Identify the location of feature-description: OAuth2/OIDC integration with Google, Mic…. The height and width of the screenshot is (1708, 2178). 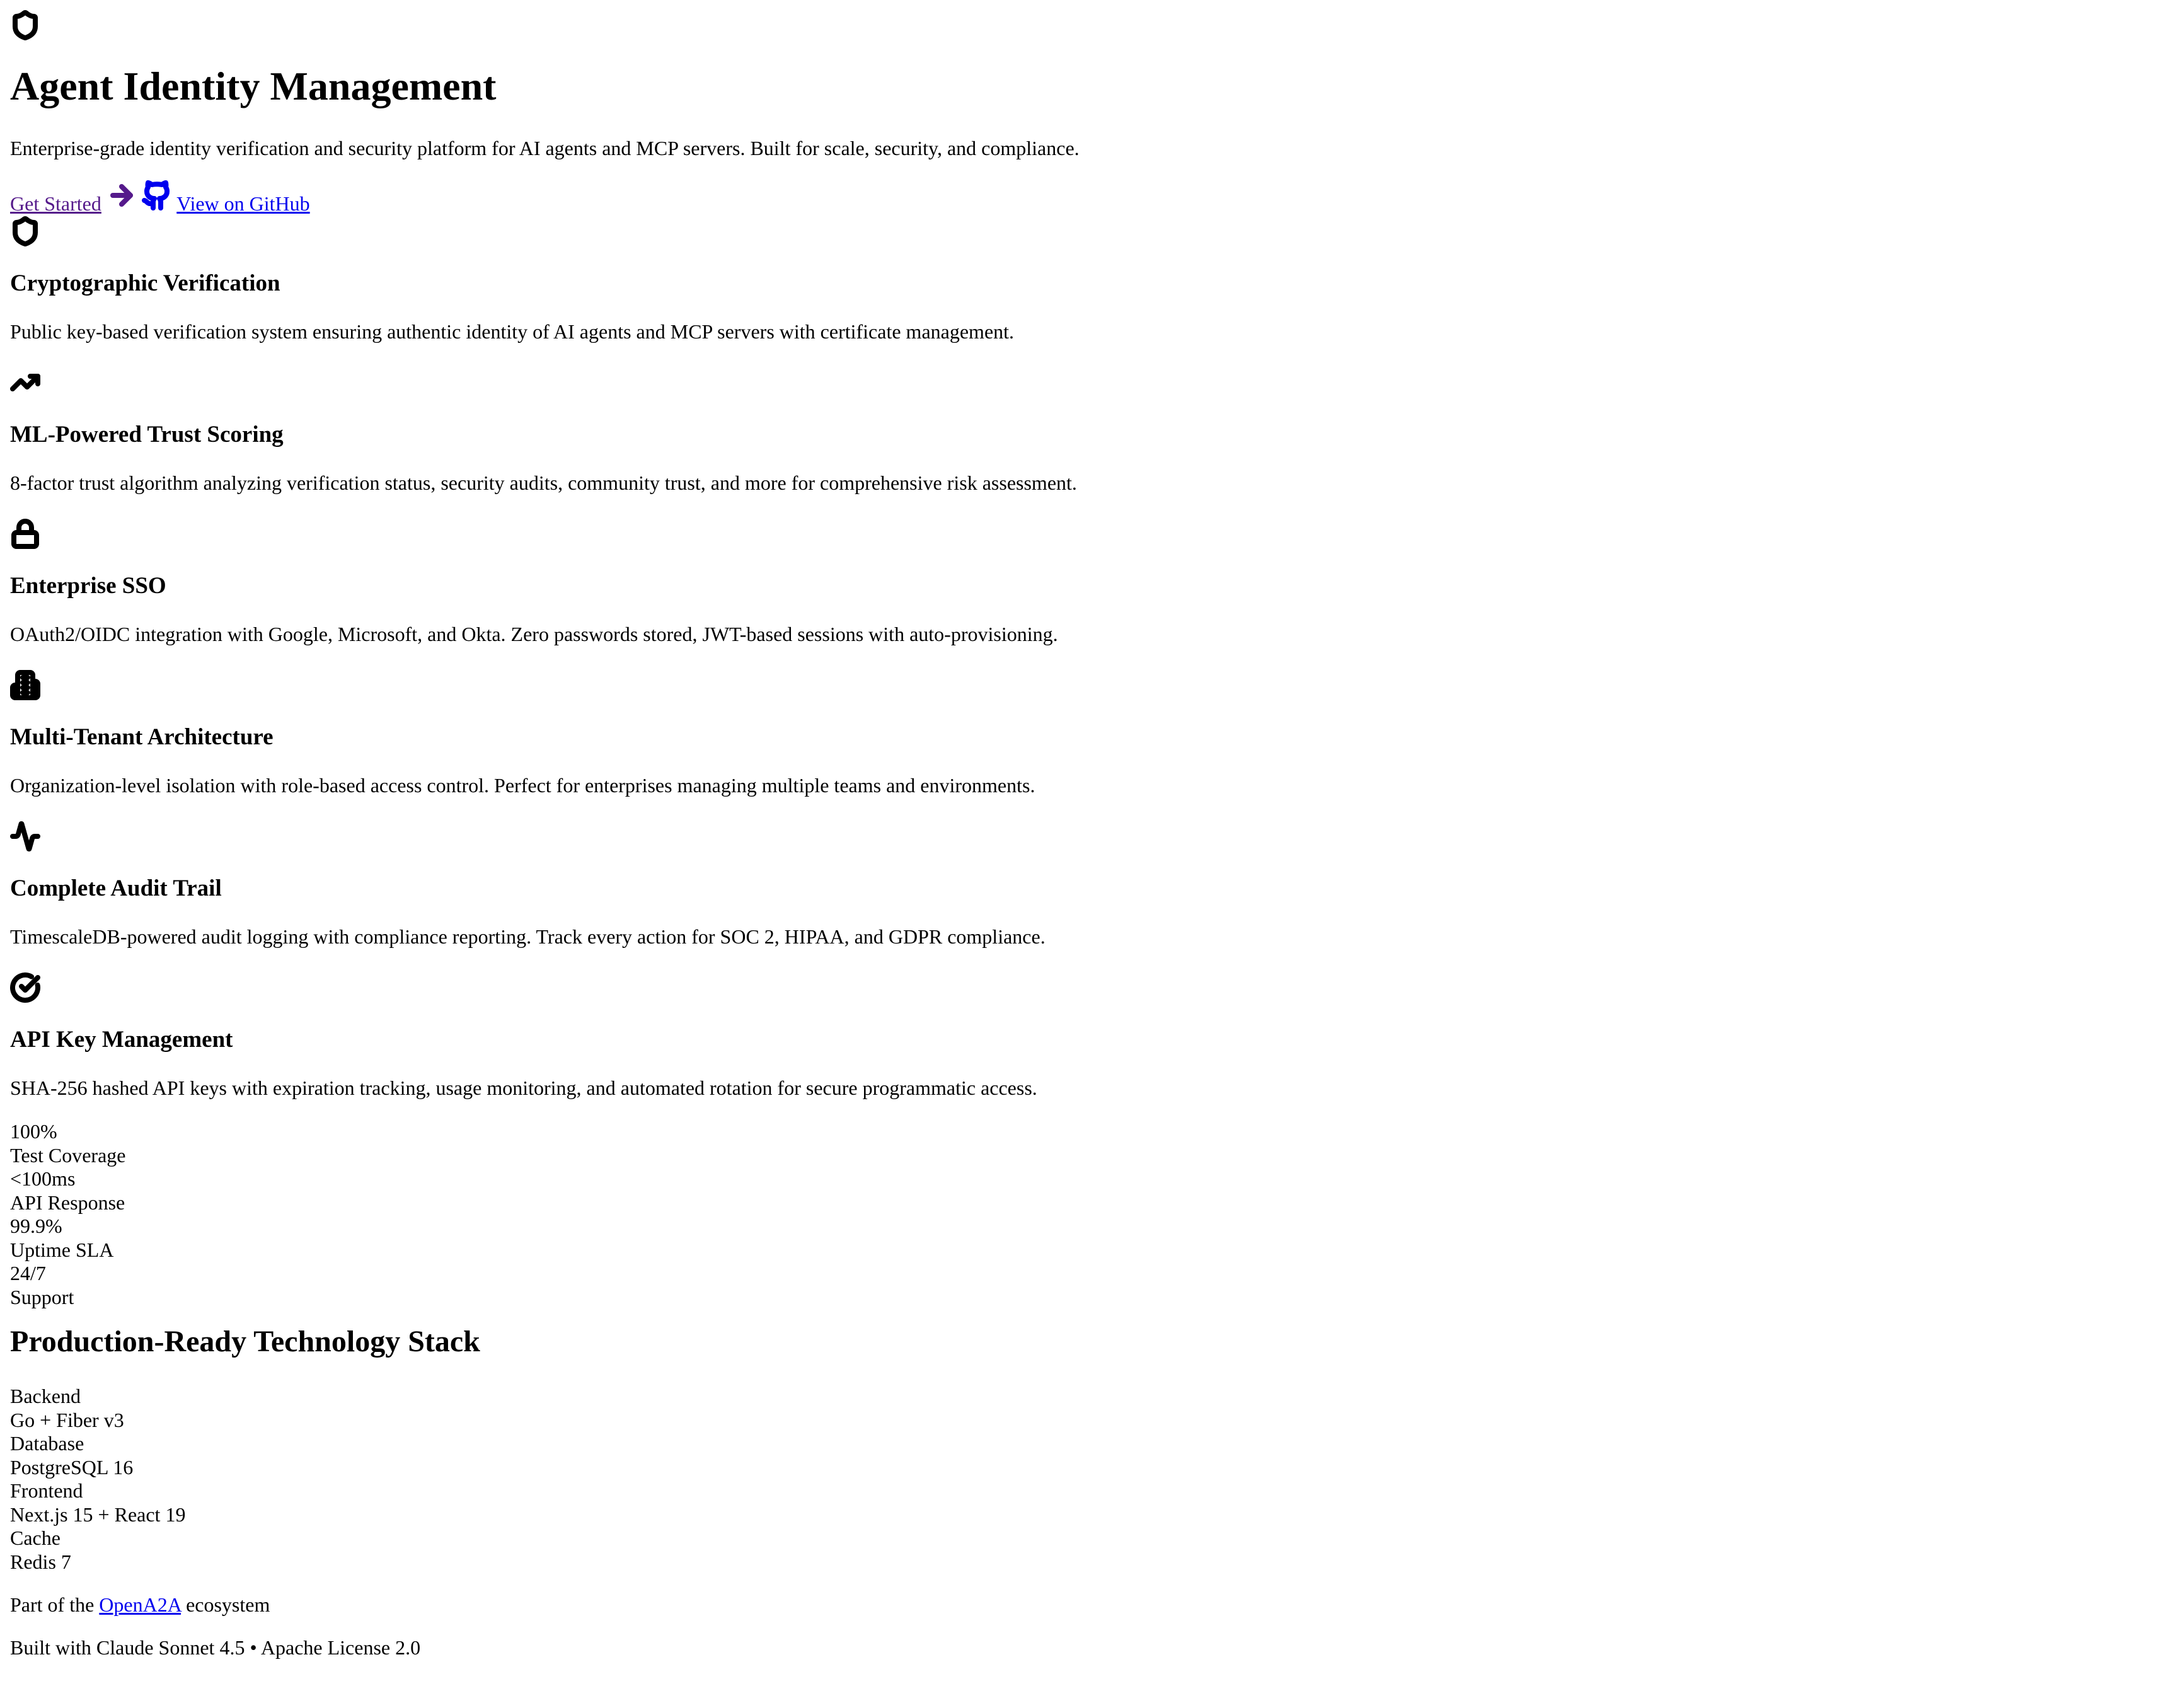
(534, 634).